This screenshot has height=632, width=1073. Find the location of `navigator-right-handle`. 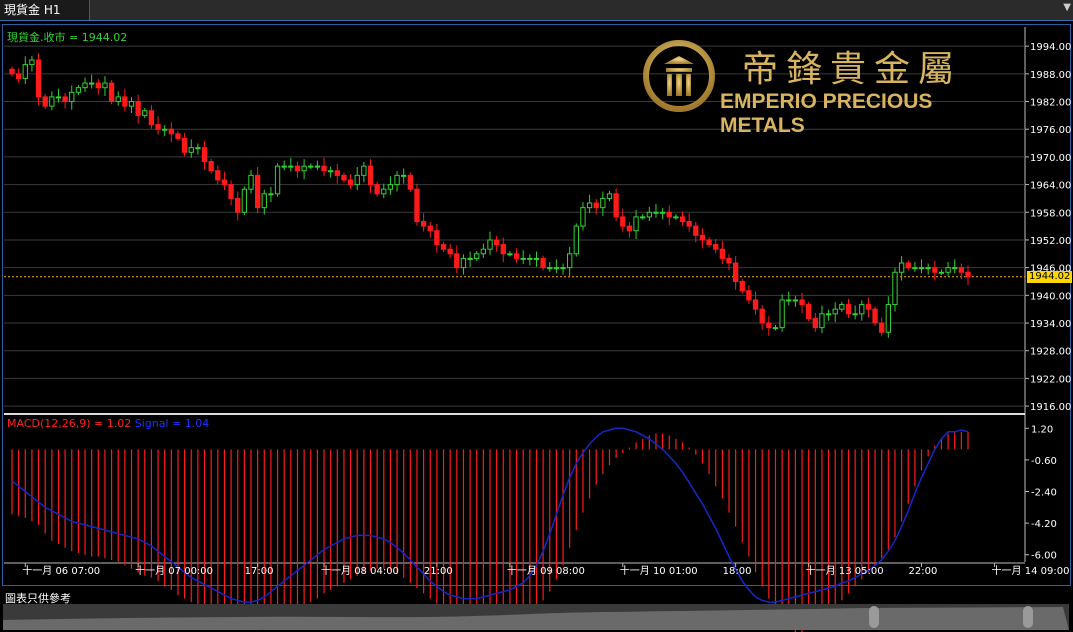

navigator-right-handle is located at coordinates (1028, 617).